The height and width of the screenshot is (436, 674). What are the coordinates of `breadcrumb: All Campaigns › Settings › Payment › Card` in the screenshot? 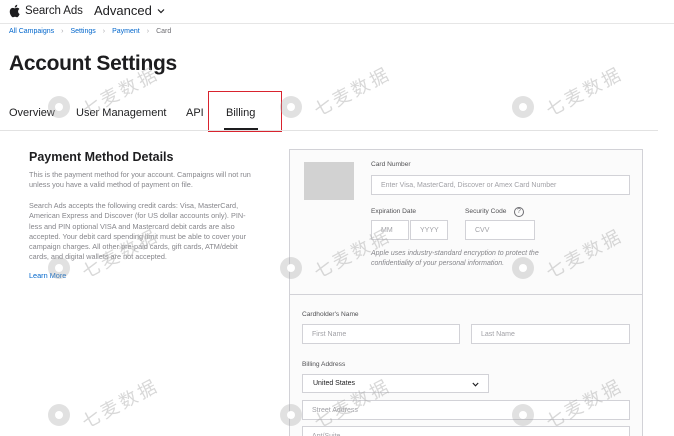 It's located at (90, 31).